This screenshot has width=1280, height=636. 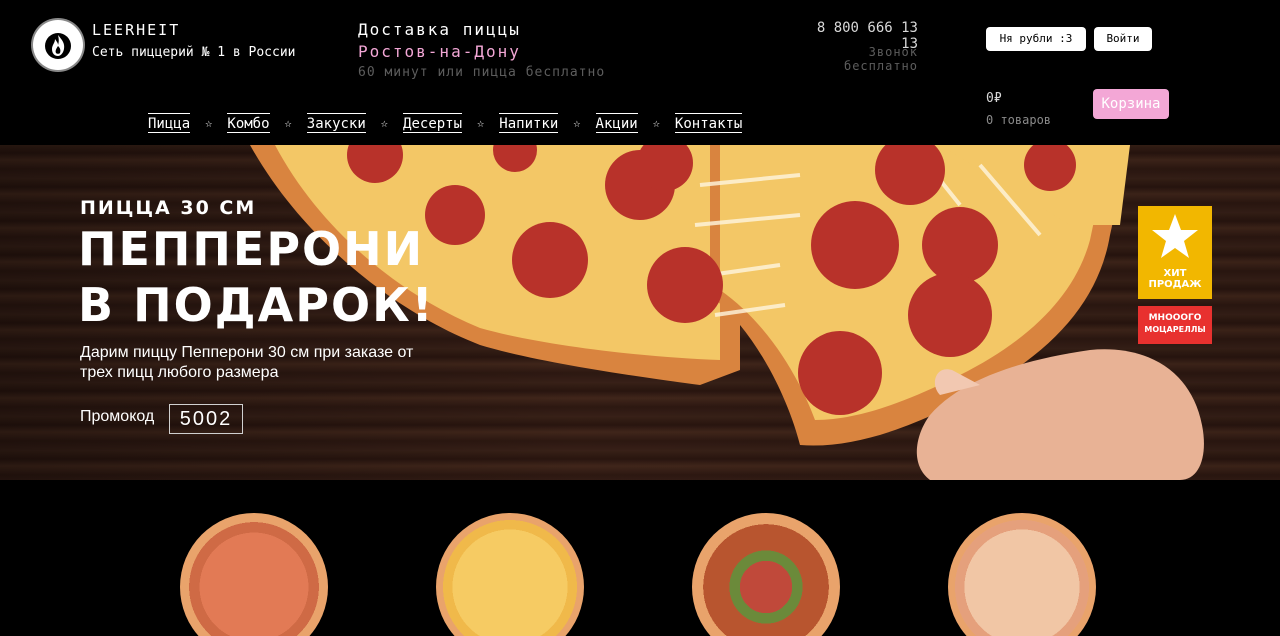 What do you see at coordinates (194, 52) in the screenshot?
I see `brand-tagline: Сеть пиццерий № 1 в России` at bounding box center [194, 52].